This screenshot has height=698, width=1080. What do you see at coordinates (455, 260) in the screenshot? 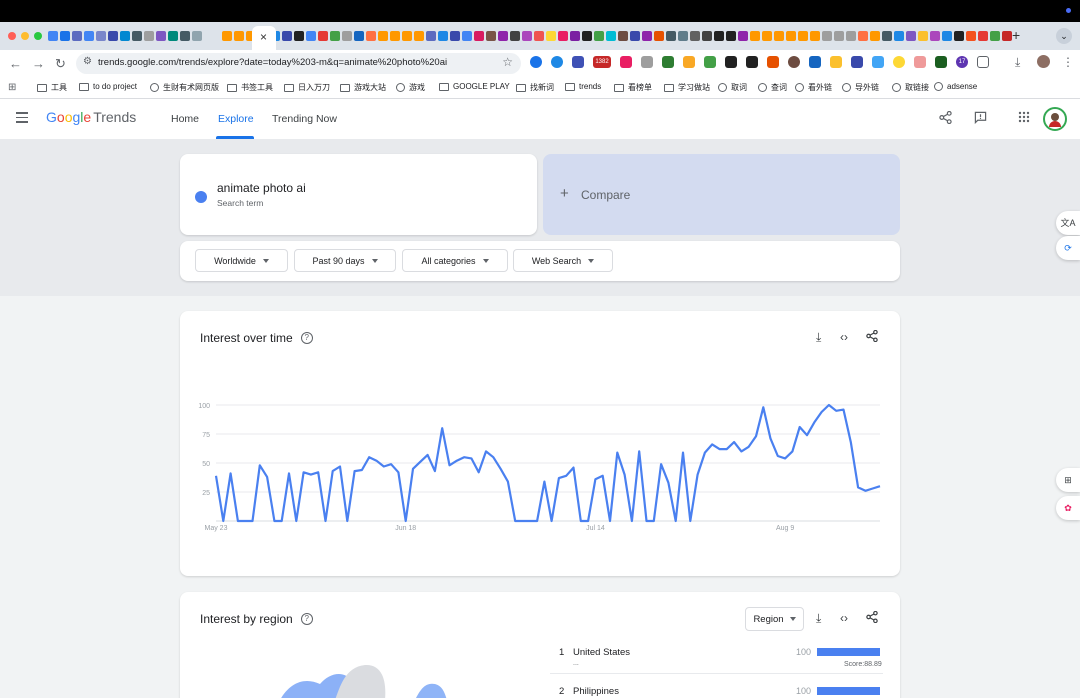
I see `category-filter-dropdown: All categories` at bounding box center [455, 260].